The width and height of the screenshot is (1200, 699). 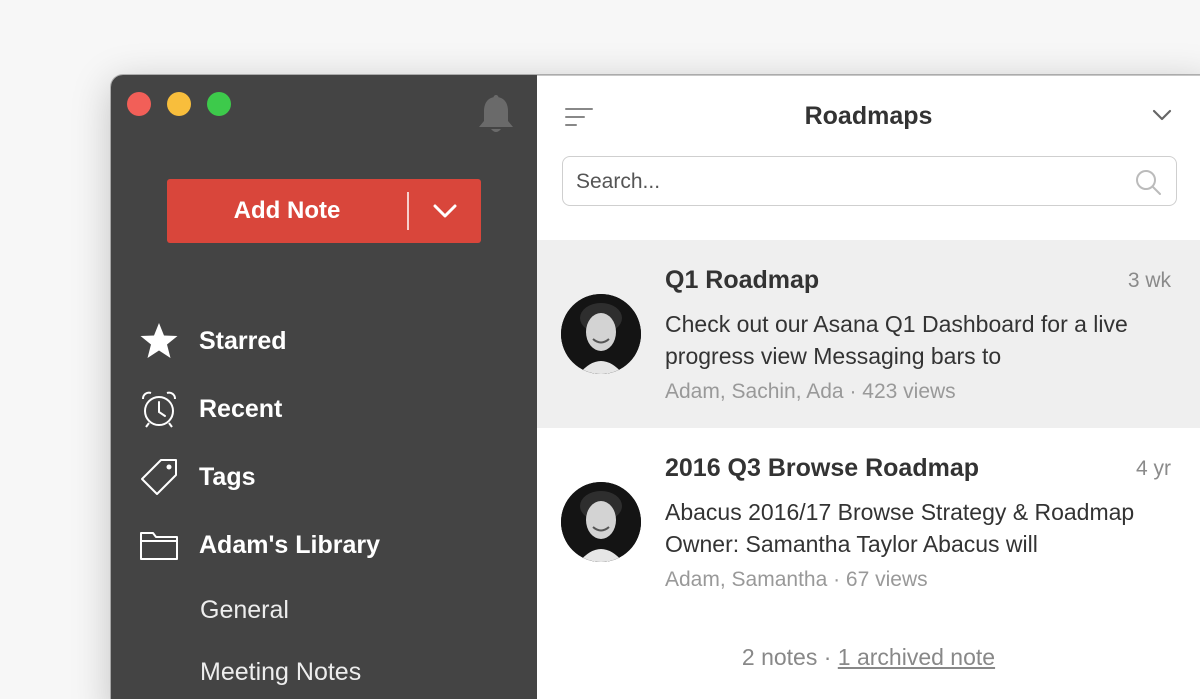 What do you see at coordinates (1153, 468) in the screenshot?
I see `note-age: 4 yr` at bounding box center [1153, 468].